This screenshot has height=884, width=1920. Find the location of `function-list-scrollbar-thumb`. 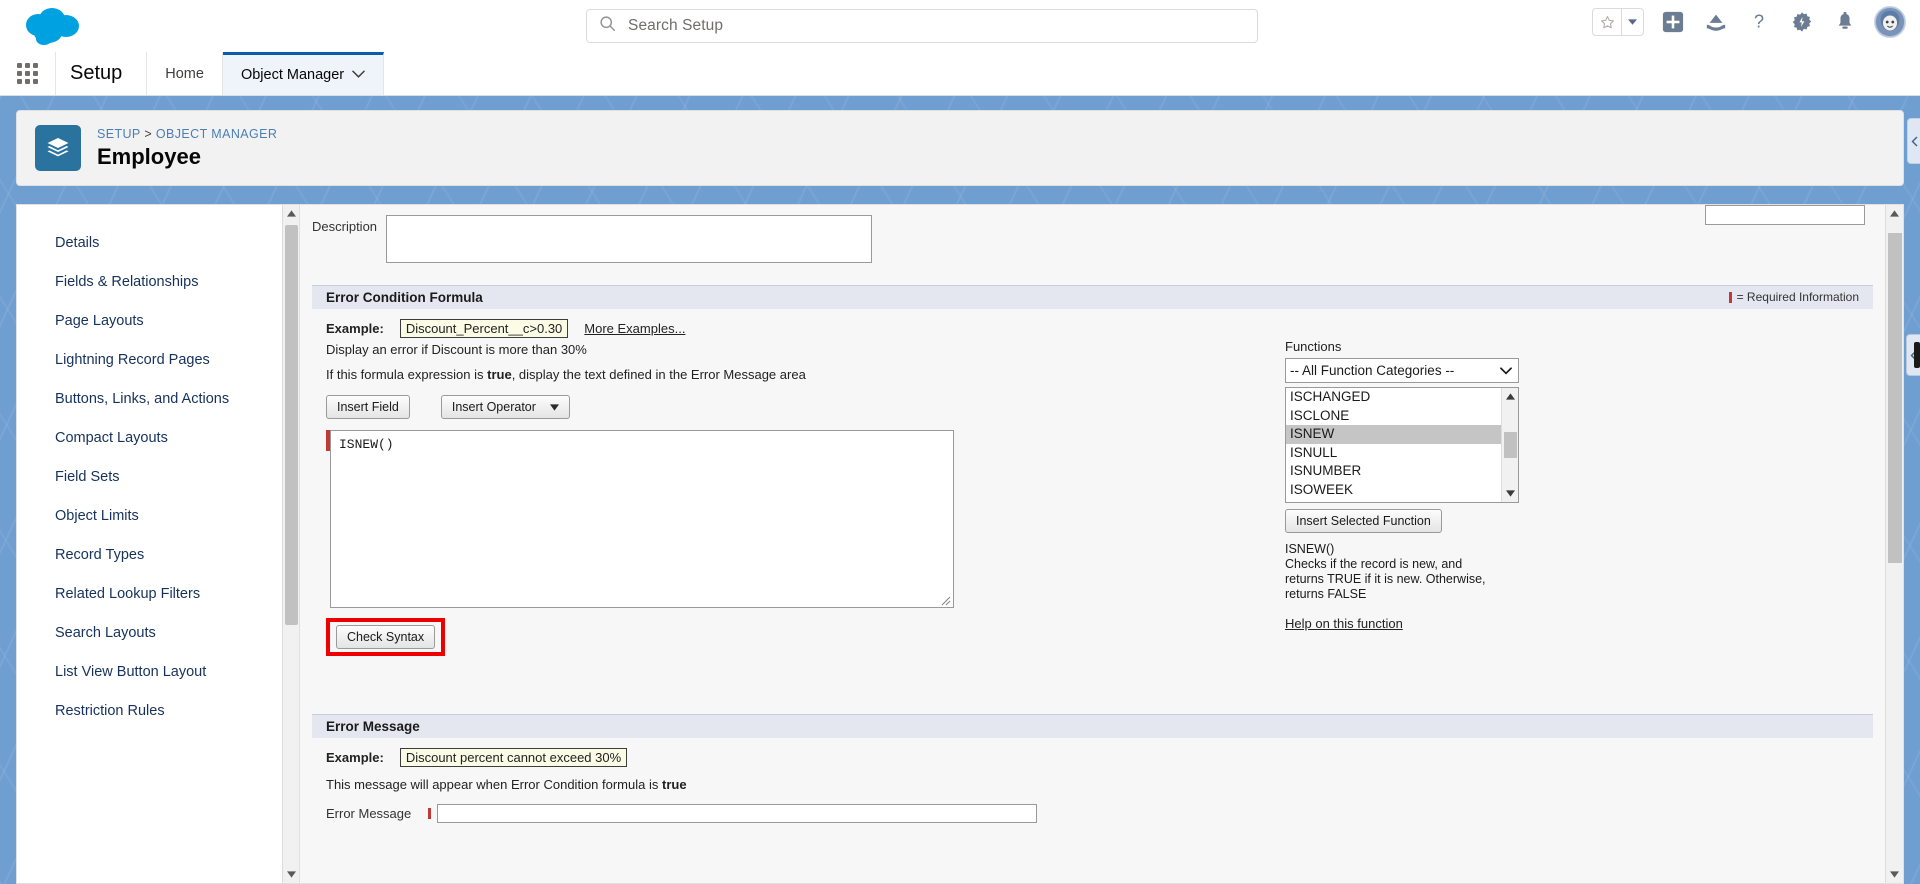

function-list-scrollbar-thumb is located at coordinates (1510, 445).